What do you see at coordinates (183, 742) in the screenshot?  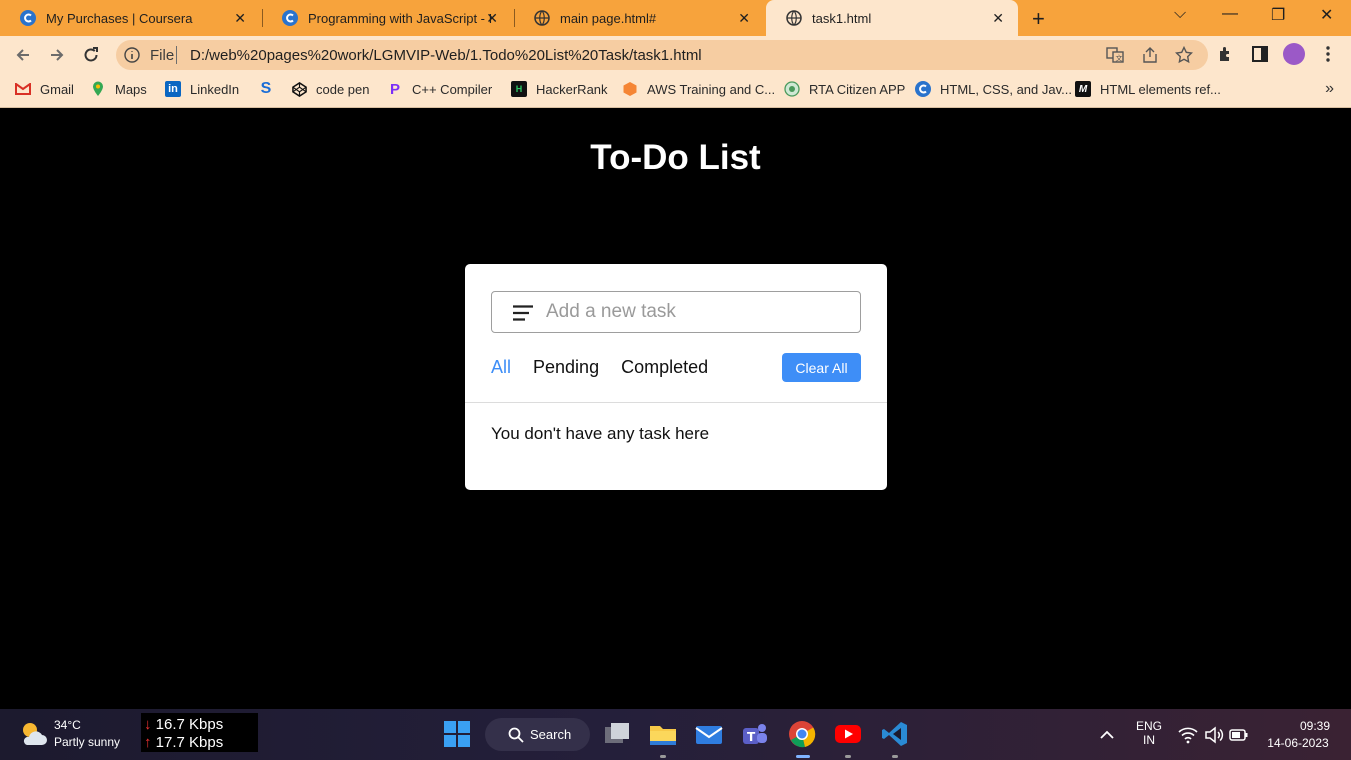 I see `upload-speed: ↑ 17.7 Kbps` at bounding box center [183, 742].